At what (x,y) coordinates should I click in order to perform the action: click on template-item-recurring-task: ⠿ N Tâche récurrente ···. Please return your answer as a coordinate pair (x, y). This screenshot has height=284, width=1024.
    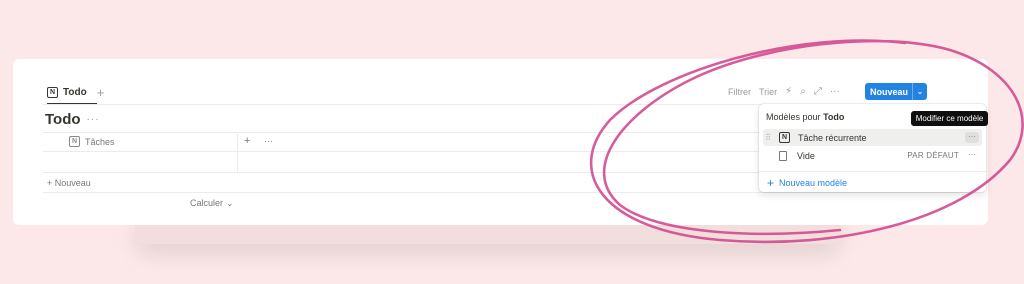
    Looking at the image, I should click on (872, 137).